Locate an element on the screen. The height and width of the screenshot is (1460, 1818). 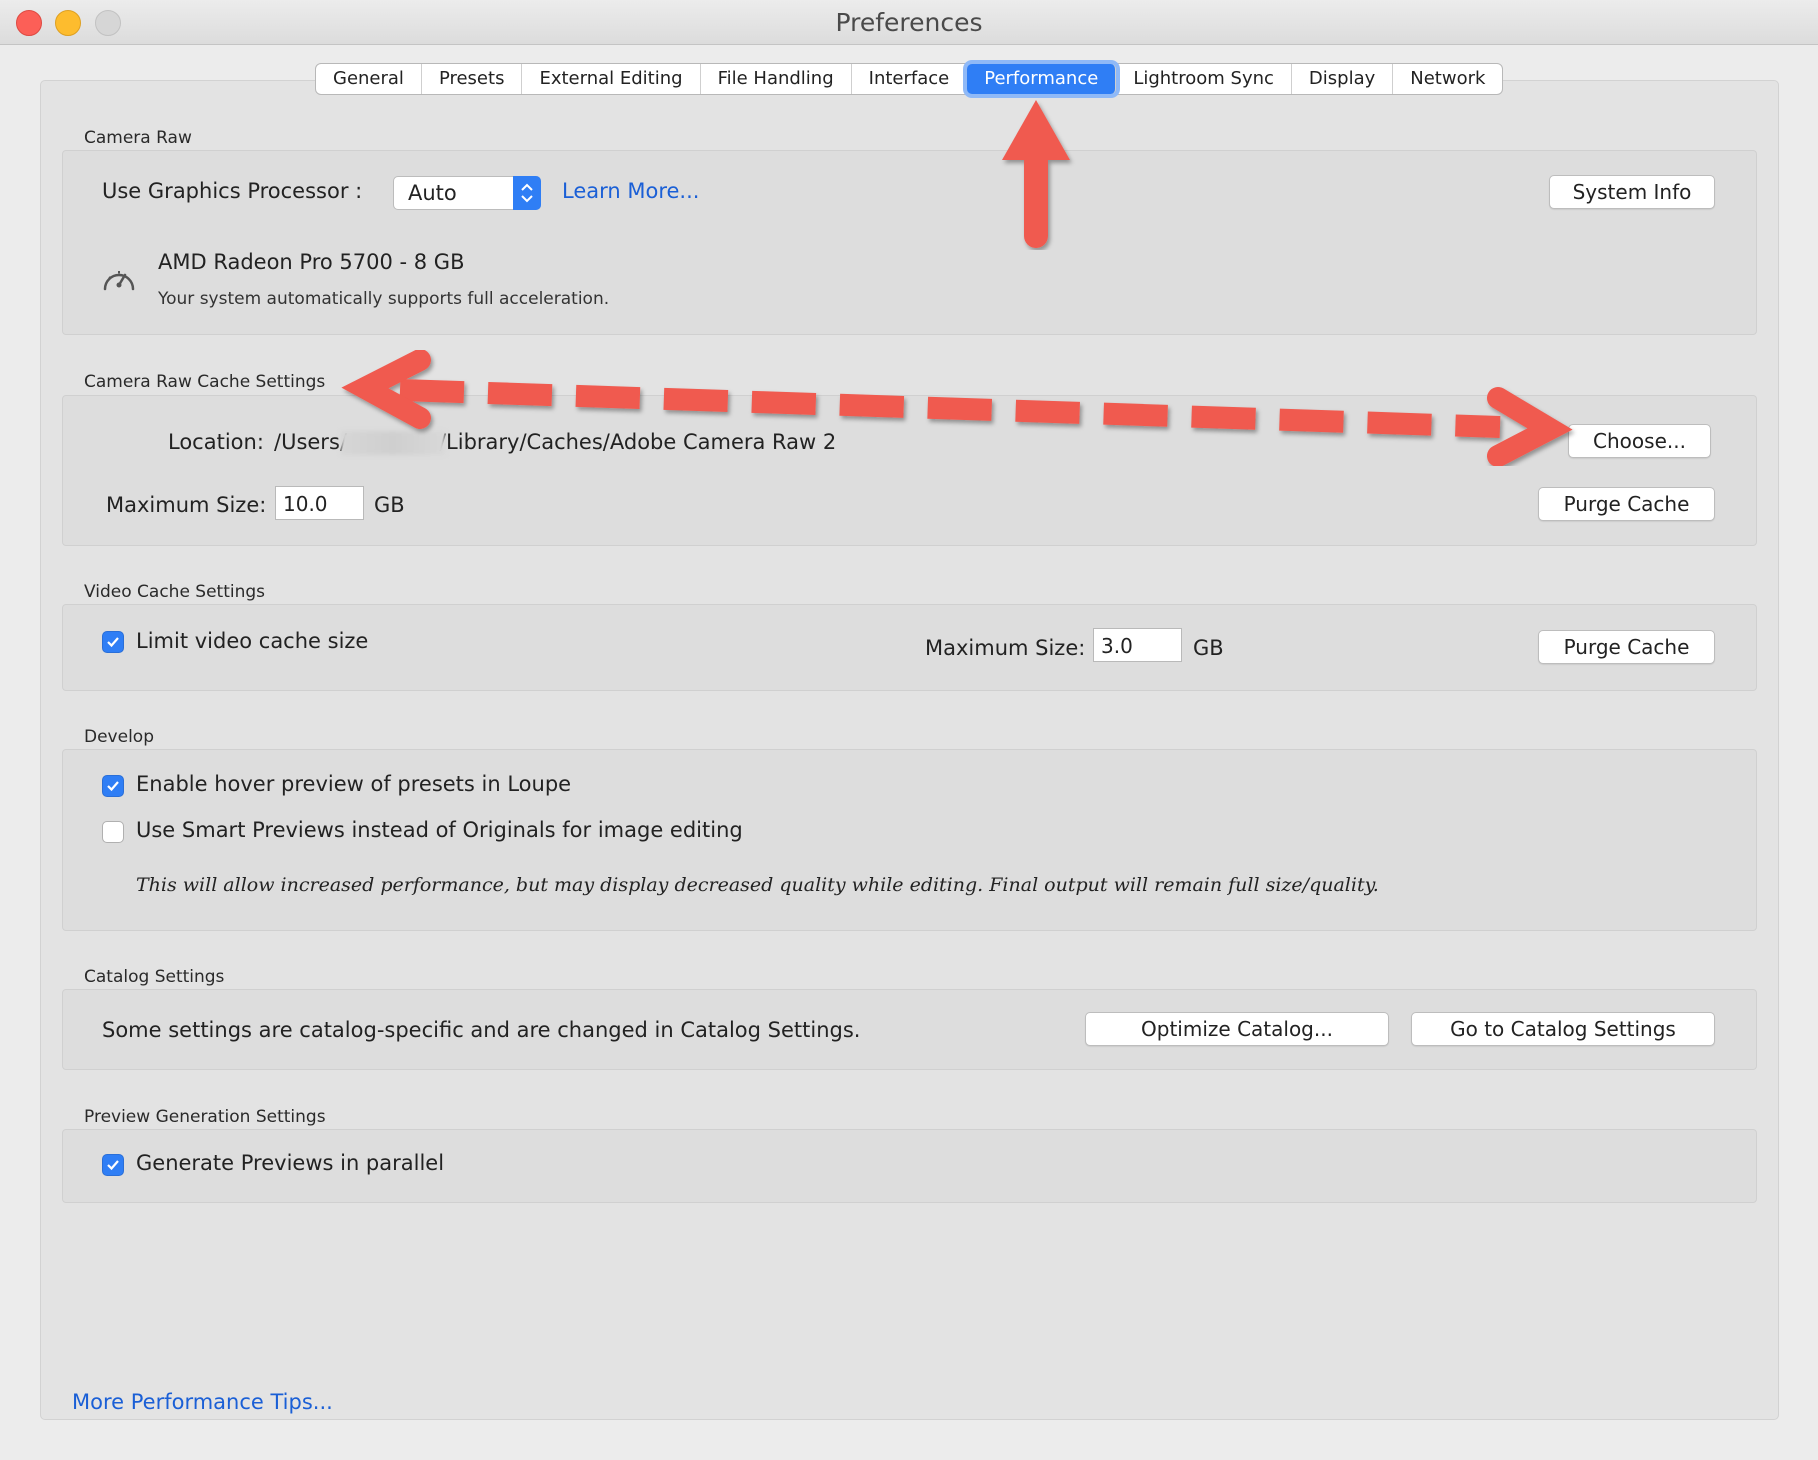
gpu-select: Auto is located at coordinates (467, 193).